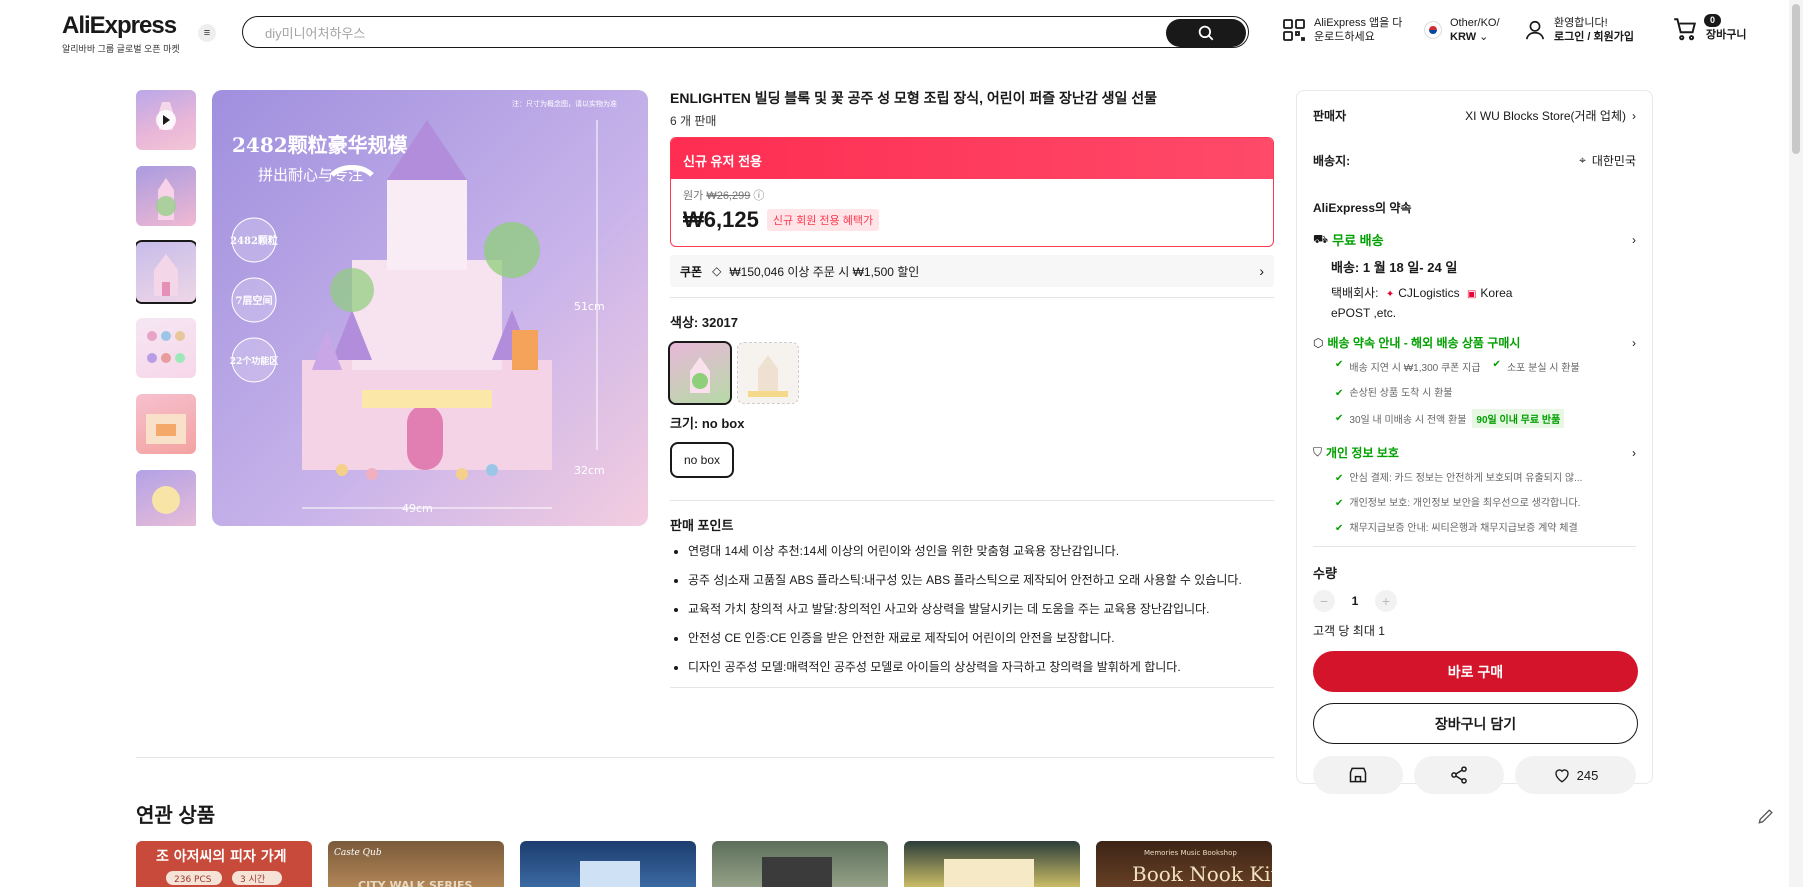  Describe the element at coordinates (695, 33) in the screenshot. I see `search-input` at that location.